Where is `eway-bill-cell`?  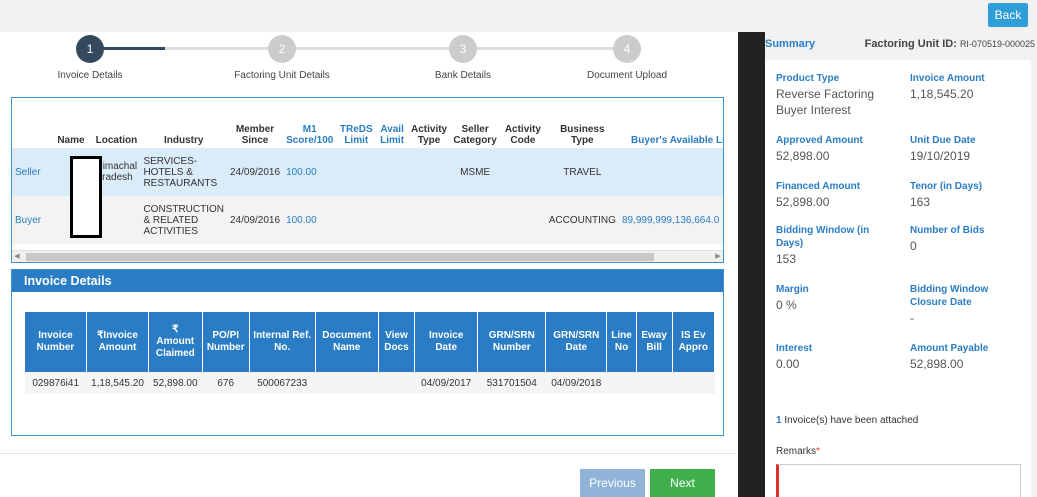 eway-bill-cell is located at coordinates (654, 383).